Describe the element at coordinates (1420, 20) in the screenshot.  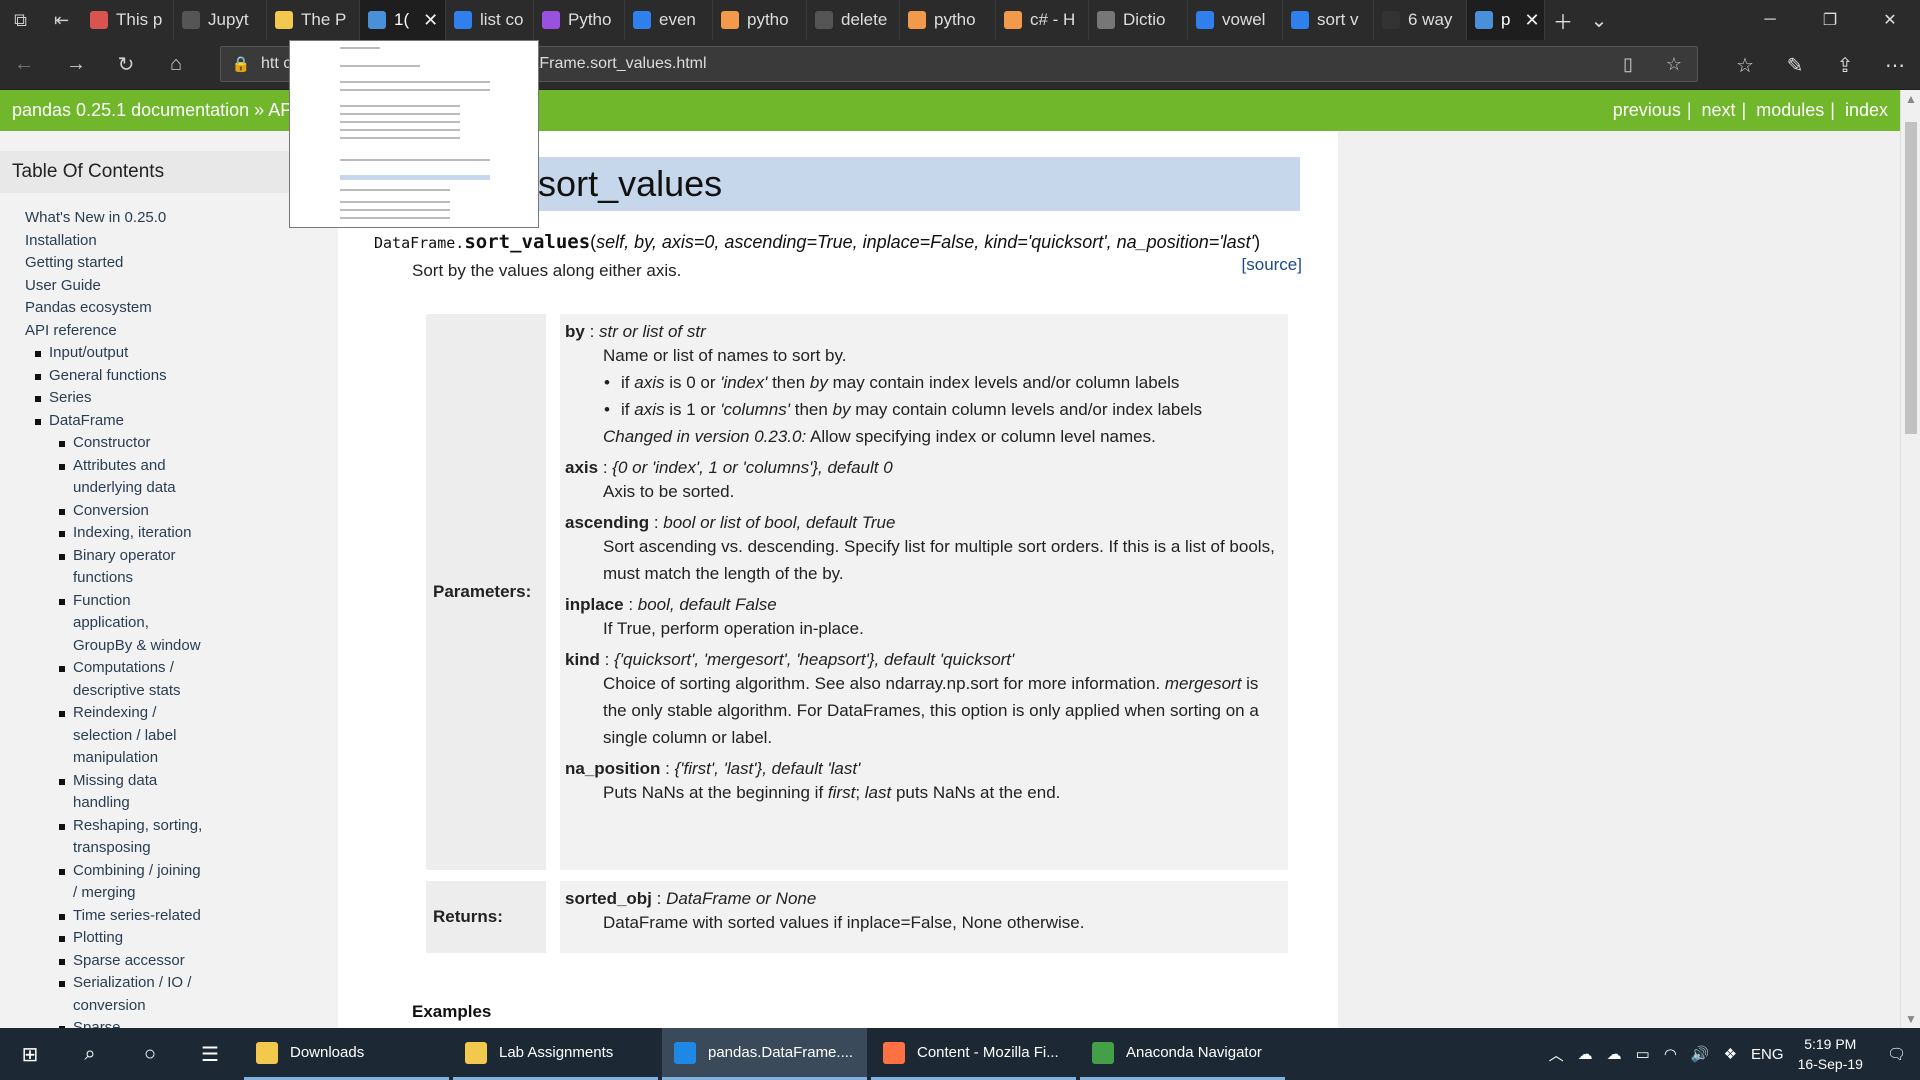
I see `browser-tab: 6 way` at that location.